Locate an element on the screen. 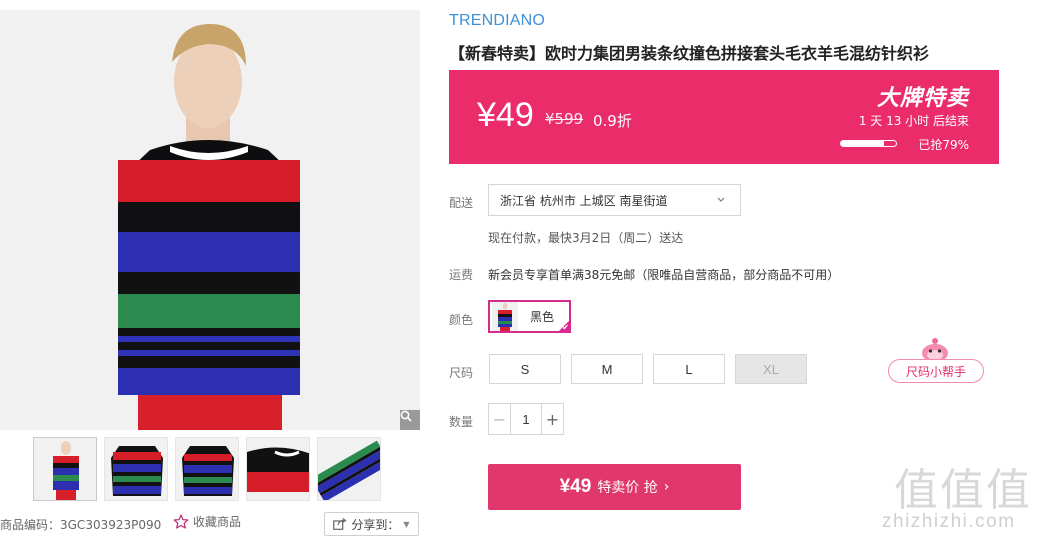 This screenshot has height=539, width=1044. delivery-label: 配送 is located at coordinates (461, 203).